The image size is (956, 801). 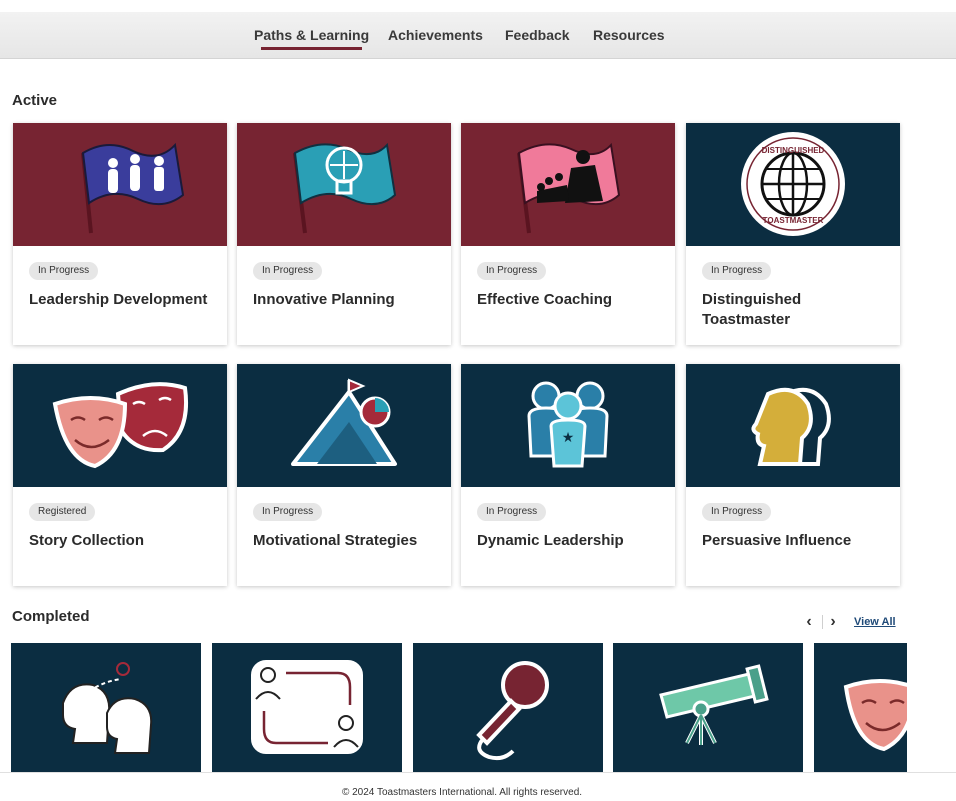 I want to click on completed-section-title: Completed, so click(x=51, y=616).